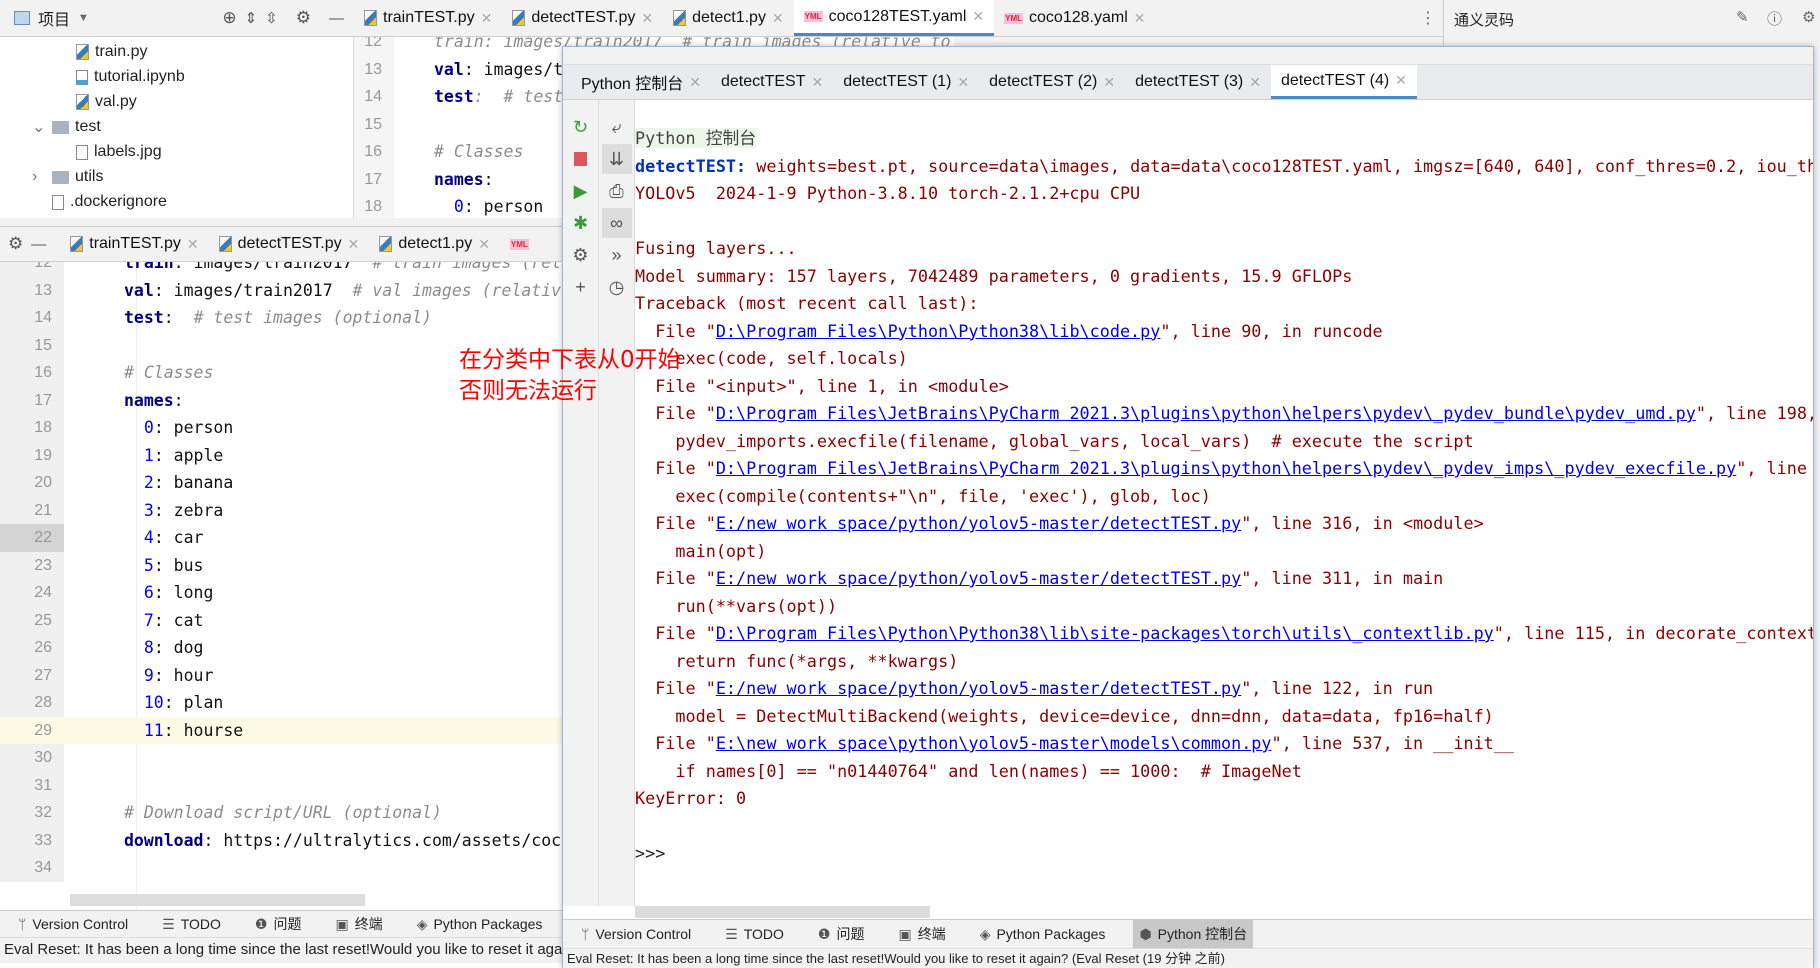 The width and height of the screenshot is (1820, 968). What do you see at coordinates (1198, 82) in the screenshot?
I see `tab-detecttest-3-: detectTEST (3) ✕` at bounding box center [1198, 82].